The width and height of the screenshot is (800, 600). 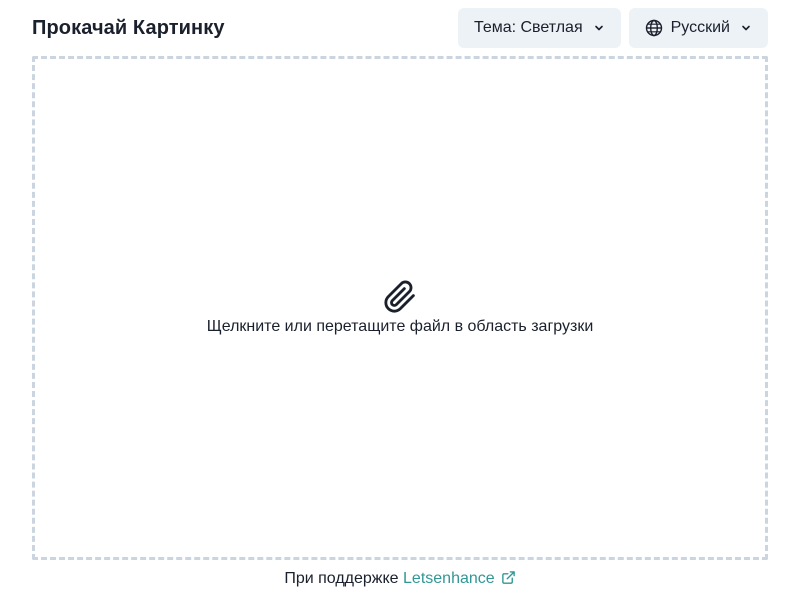 What do you see at coordinates (128, 27) in the screenshot?
I see `app-title: Прокачай Картинку` at bounding box center [128, 27].